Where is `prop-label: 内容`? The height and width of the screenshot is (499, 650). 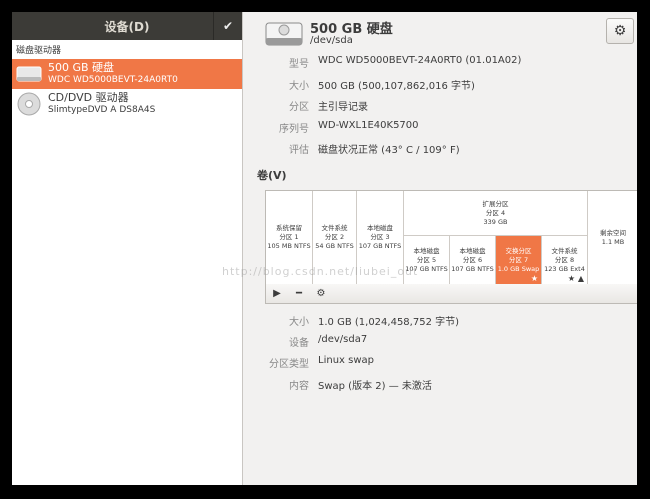
prop-label: 内容 is located at coordinates (299, 386).